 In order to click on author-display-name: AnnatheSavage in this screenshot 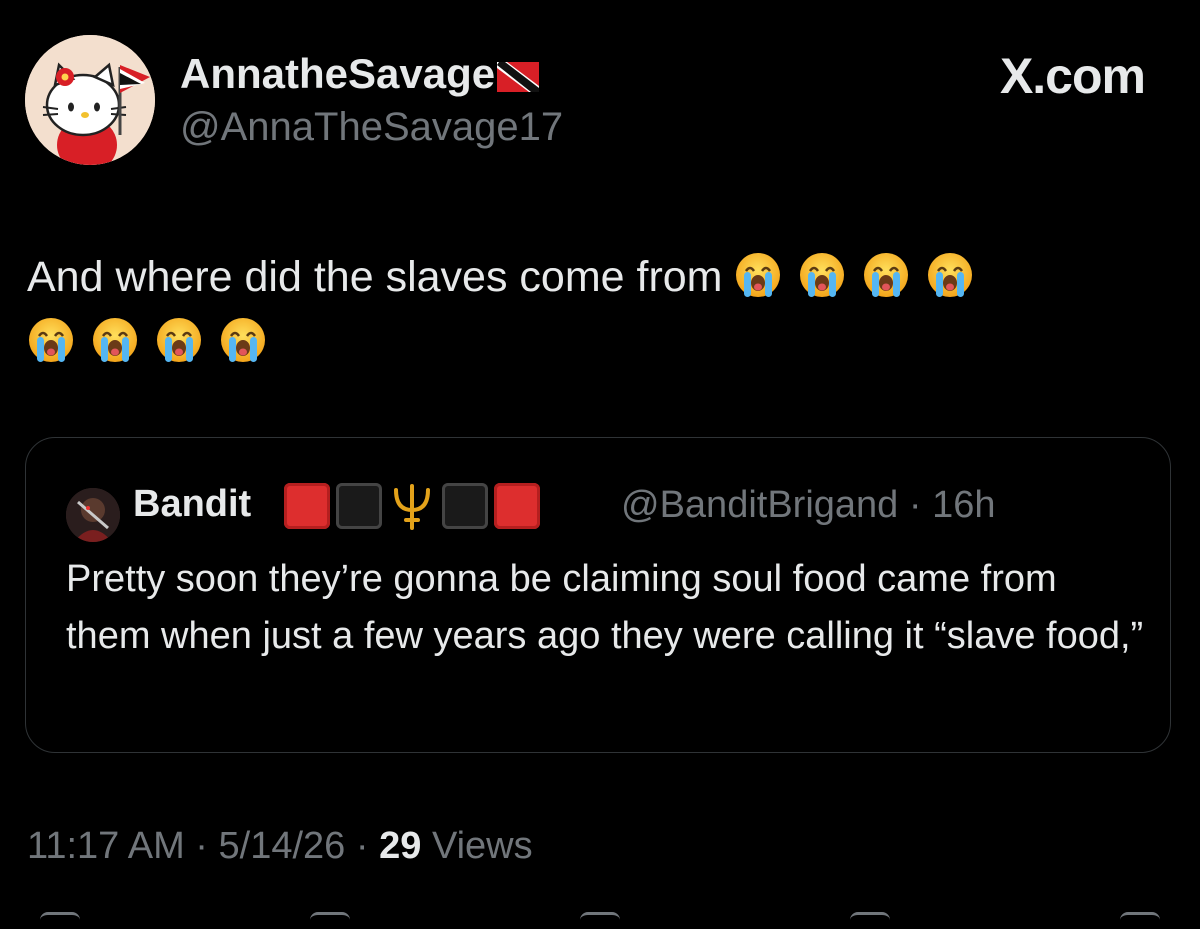, I will do `click(360, 74)`.